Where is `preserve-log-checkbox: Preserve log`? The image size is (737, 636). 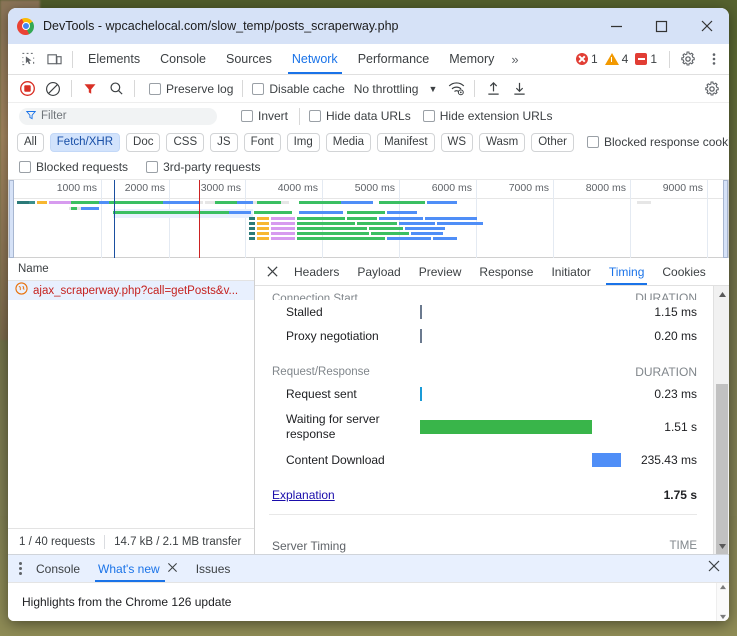
preserve-log-checkbox: Preserve log is located at coordinates (191, 89).